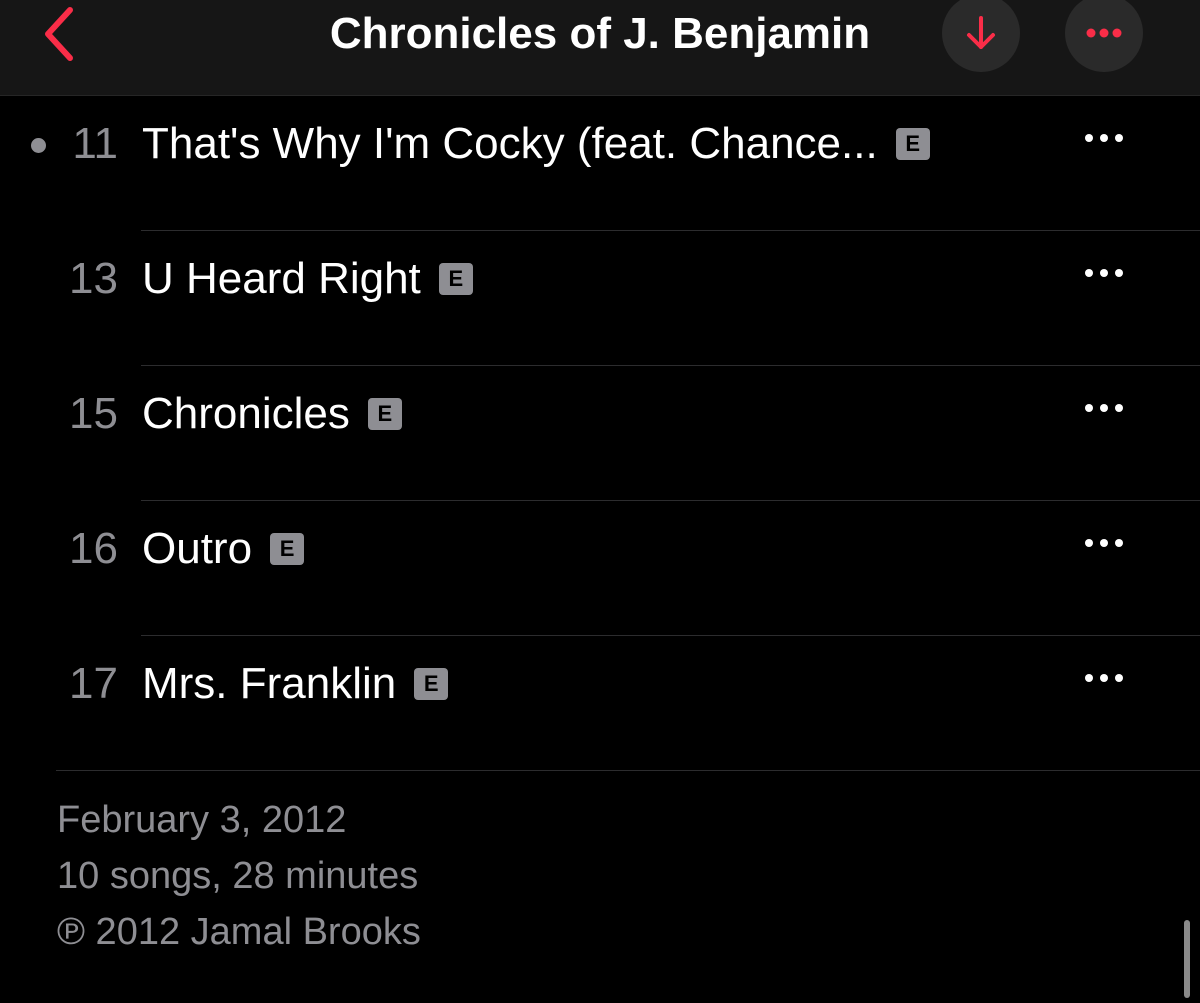 Image resolution: width=1200 pixels, height=1003 pixels. I want to click on copyright-notice: ℗ 2012 Jamal Brooks, so click(239, 932).